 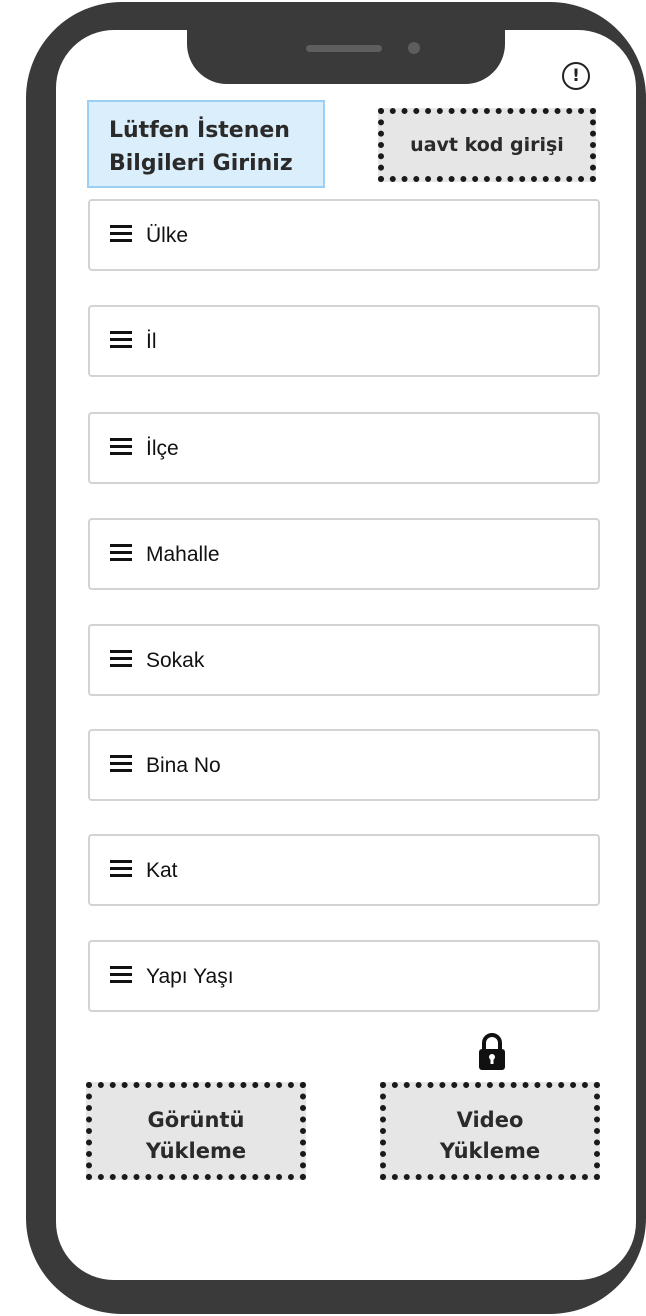 What do you see at coordinates (490, 1151) in the screenshot?
I see `video-upload-line-2: Yükleme` at bounding box center [490, 1151].